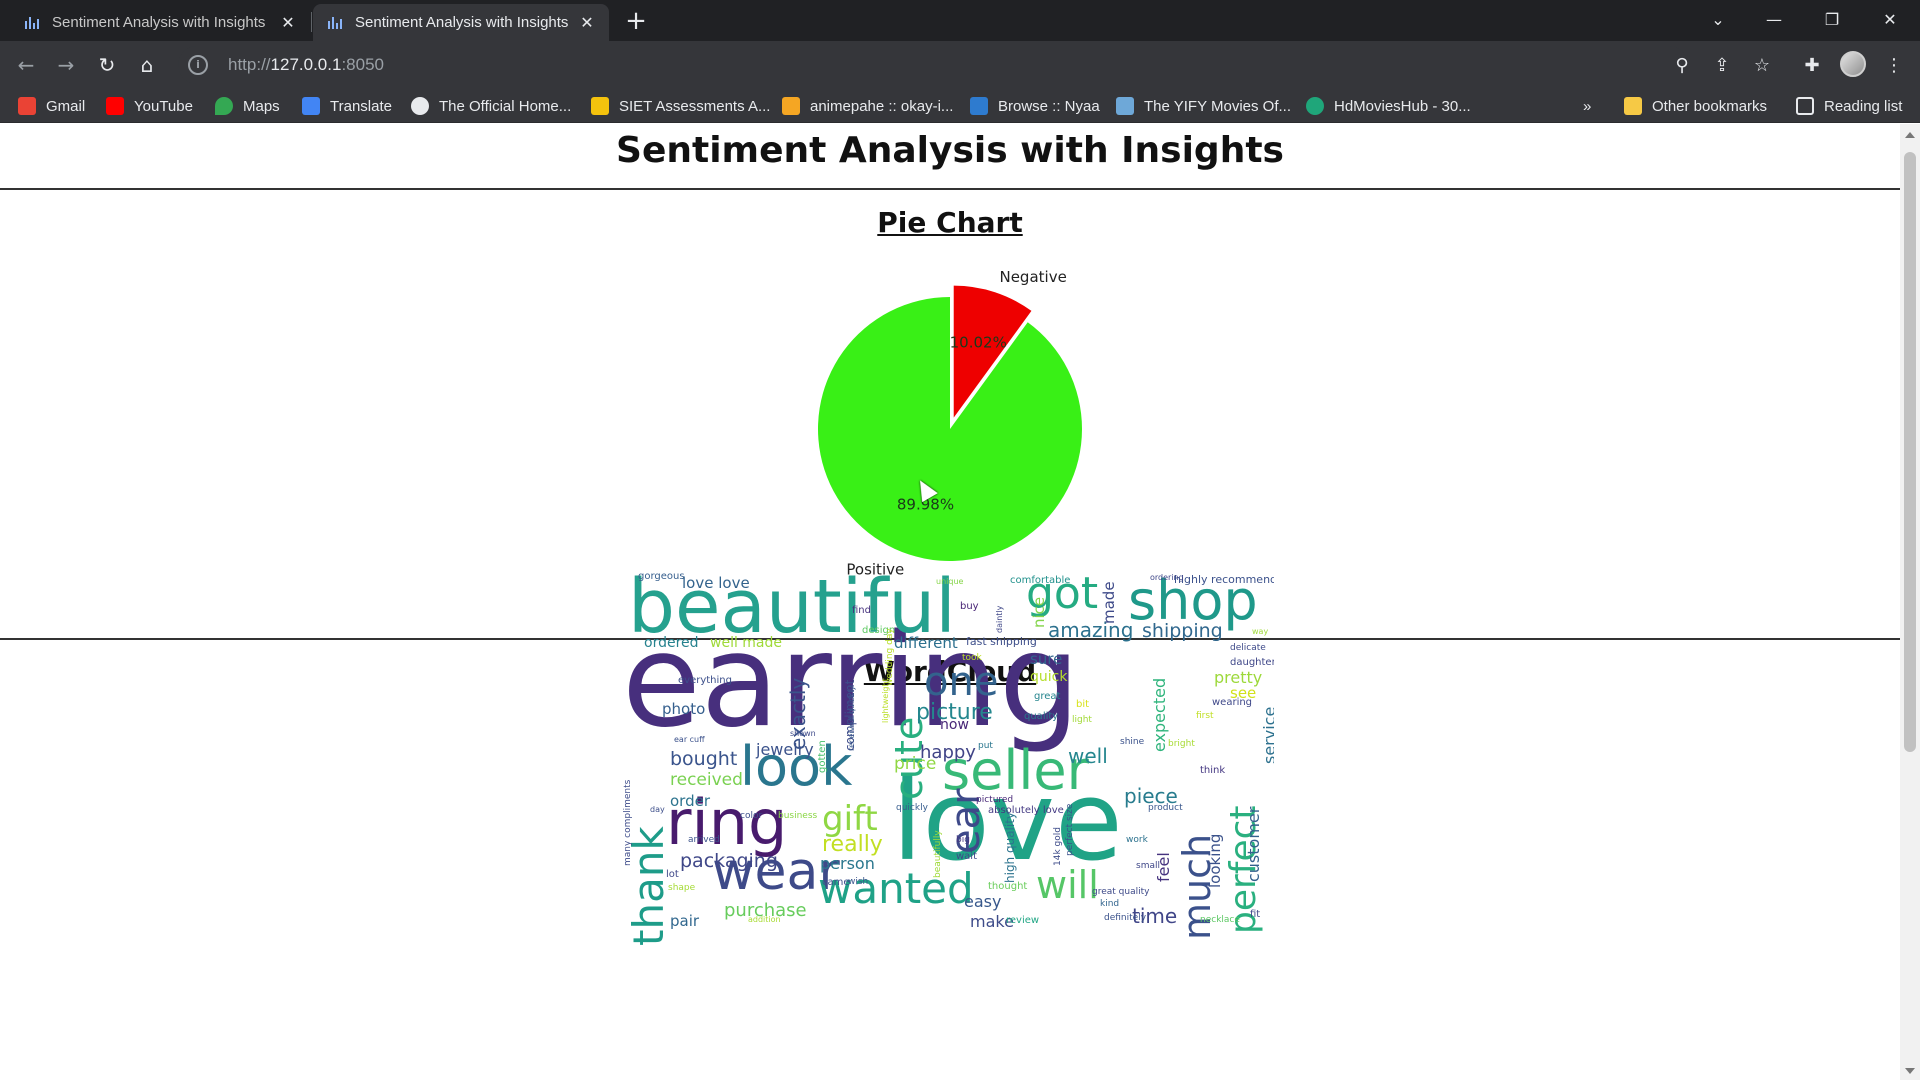 The image size is (1920, 1080). Describe the element at coordinates (1026, 810) in the screenshot. I see `wordcloud-word: absolutely love` at that location.